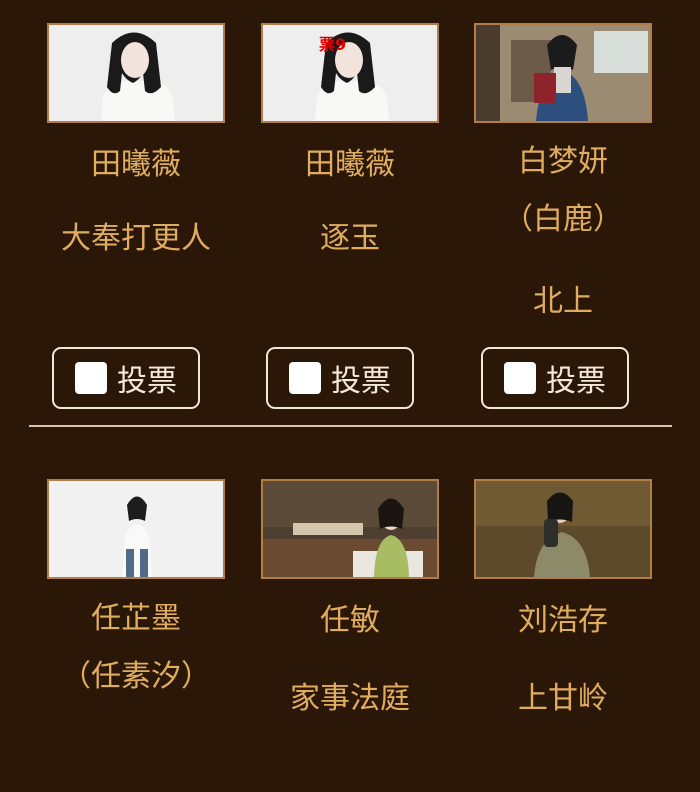  What do you see at coordinates (563, 698) in the screenshot?
I see `candidate-role: 上甘岭` at bounding box center [563, 698].